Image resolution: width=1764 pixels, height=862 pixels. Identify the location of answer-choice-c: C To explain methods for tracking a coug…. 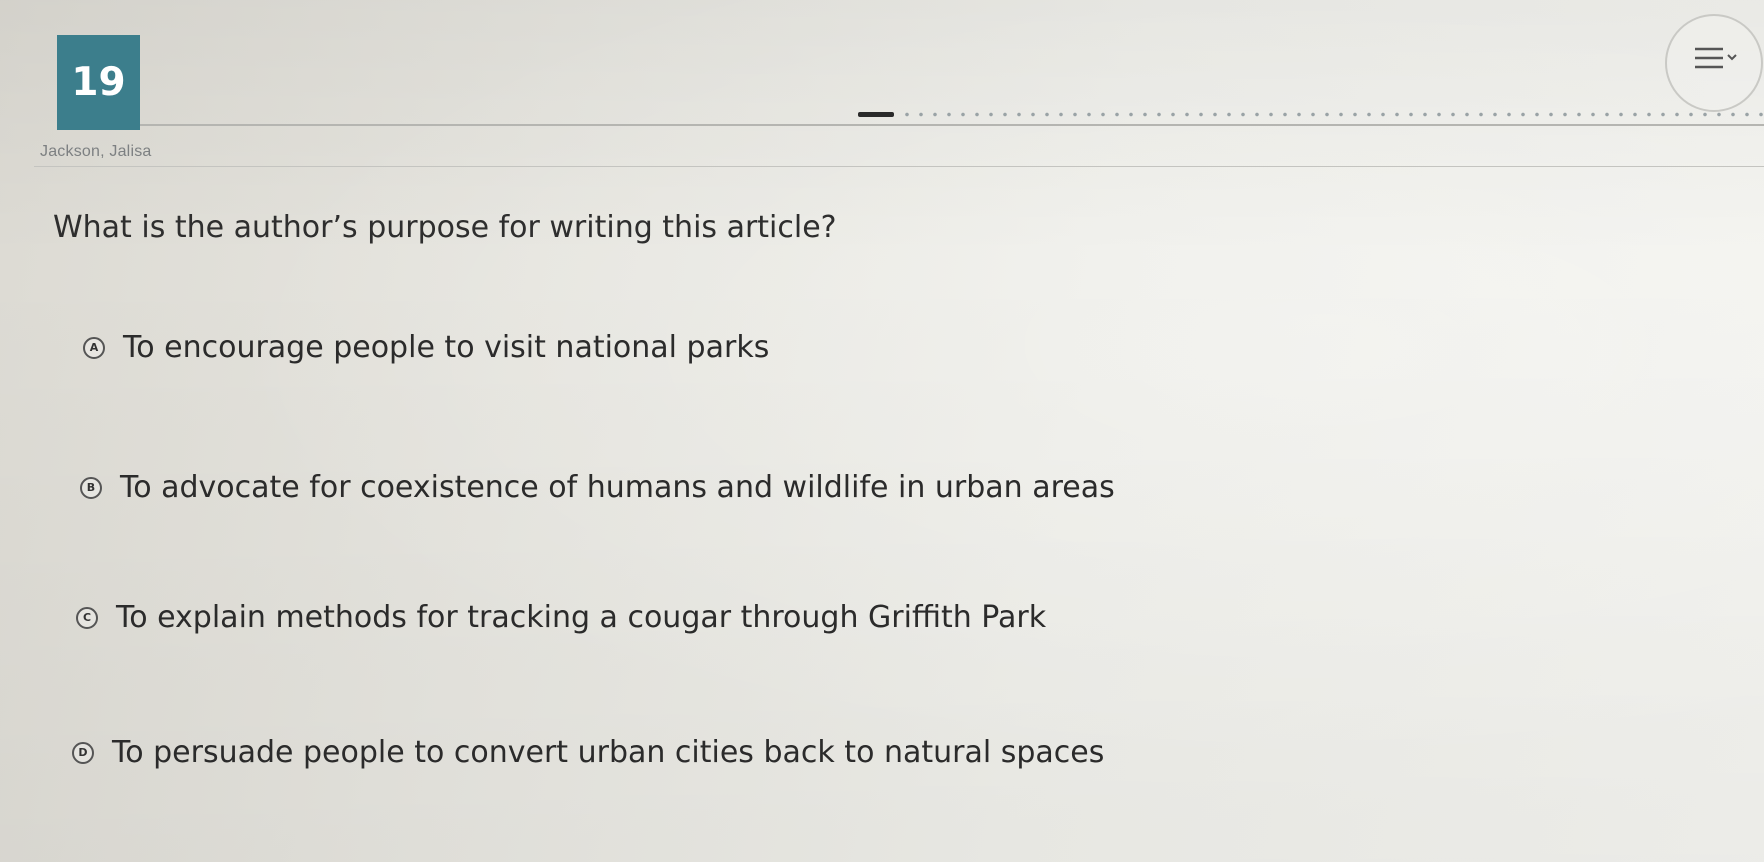
(561, 617).